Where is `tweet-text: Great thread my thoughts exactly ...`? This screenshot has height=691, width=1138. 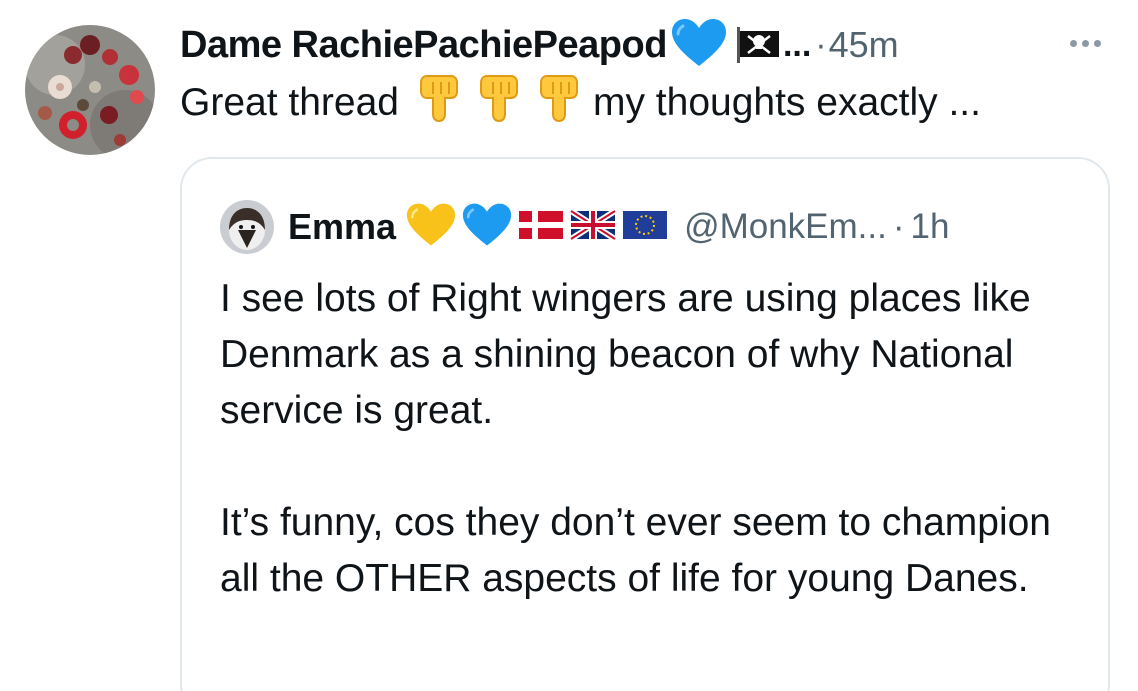 tweet-text: Great thread my thoughts exactly ... is located at coordinates (580, 103).